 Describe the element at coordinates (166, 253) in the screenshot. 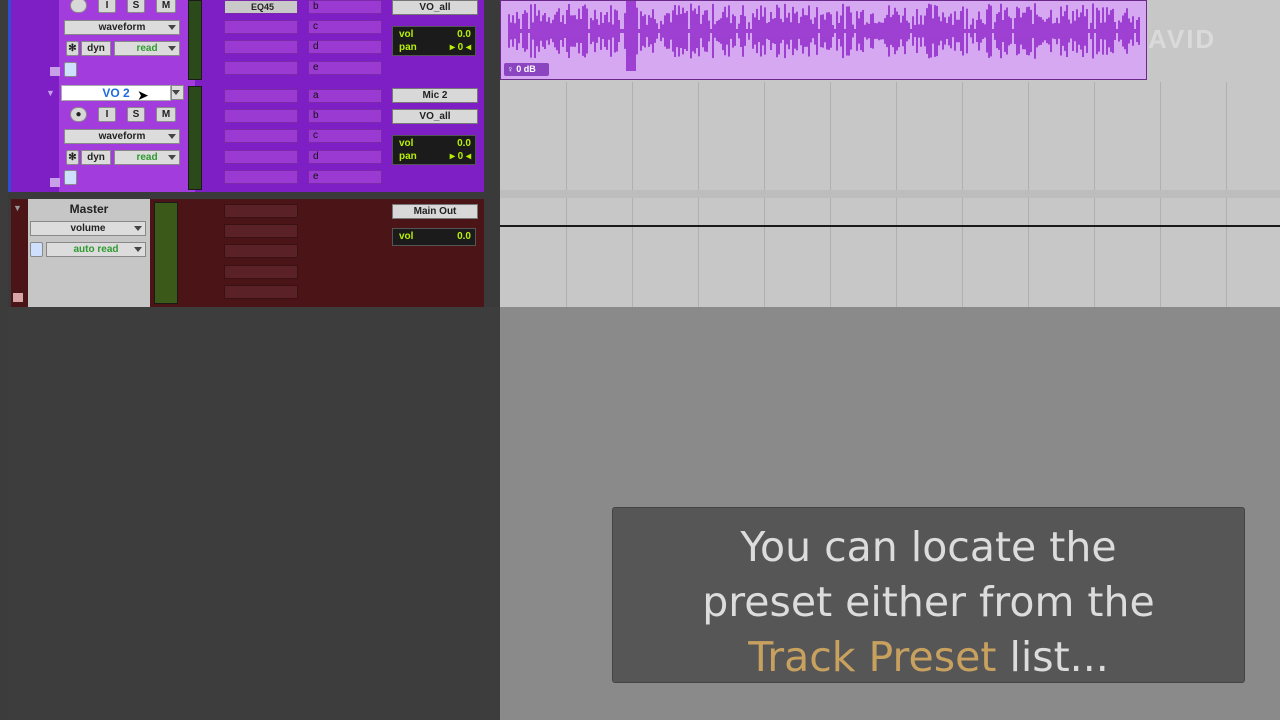

I see `master-meter` at that location.